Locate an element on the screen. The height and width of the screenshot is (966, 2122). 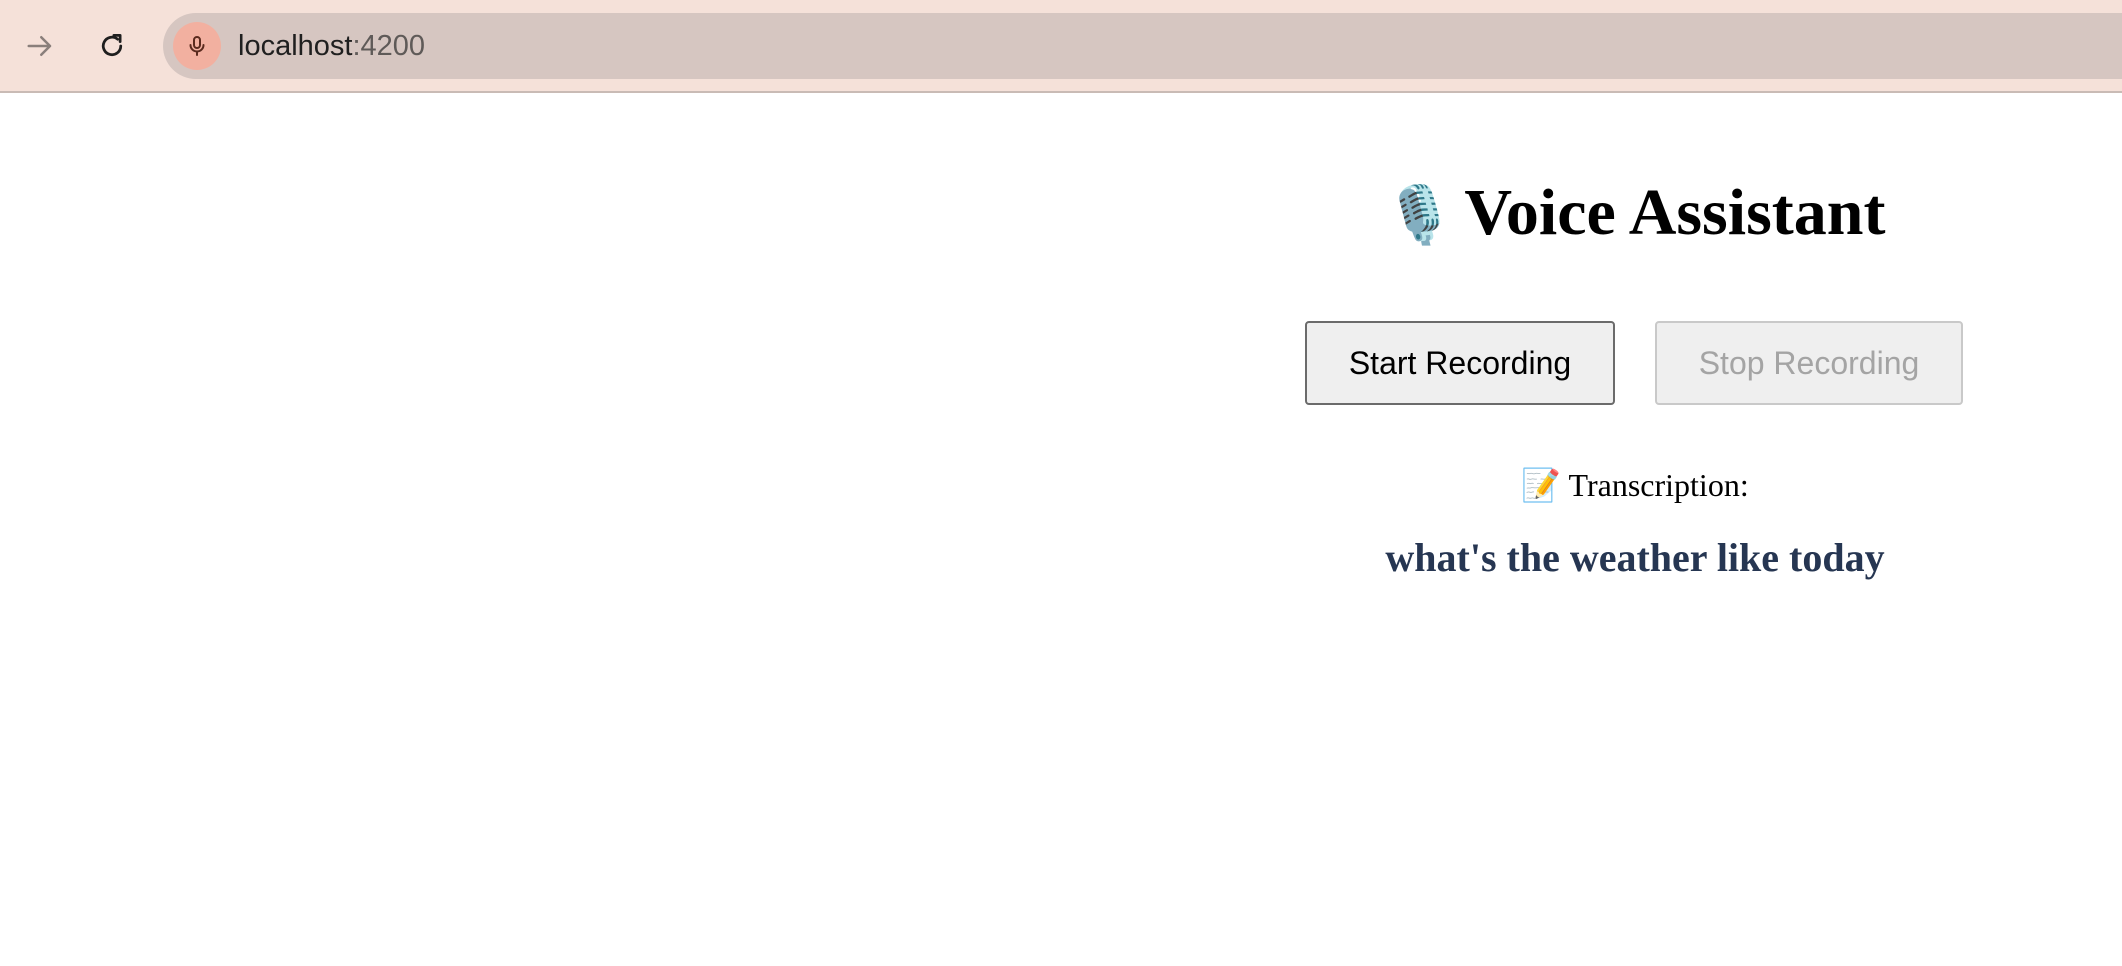
page-title: 🎙️ Voice Assistant is located at coordinates (1635, 214).